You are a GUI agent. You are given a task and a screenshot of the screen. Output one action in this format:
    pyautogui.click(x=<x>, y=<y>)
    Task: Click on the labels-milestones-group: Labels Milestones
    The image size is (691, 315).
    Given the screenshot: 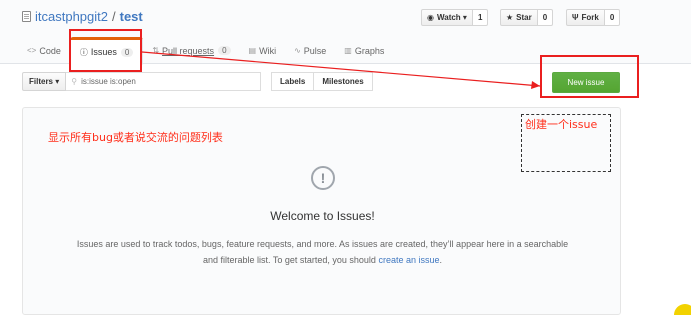 What is the action you would take?
    pyautogui.click(x=322, y=81)
    